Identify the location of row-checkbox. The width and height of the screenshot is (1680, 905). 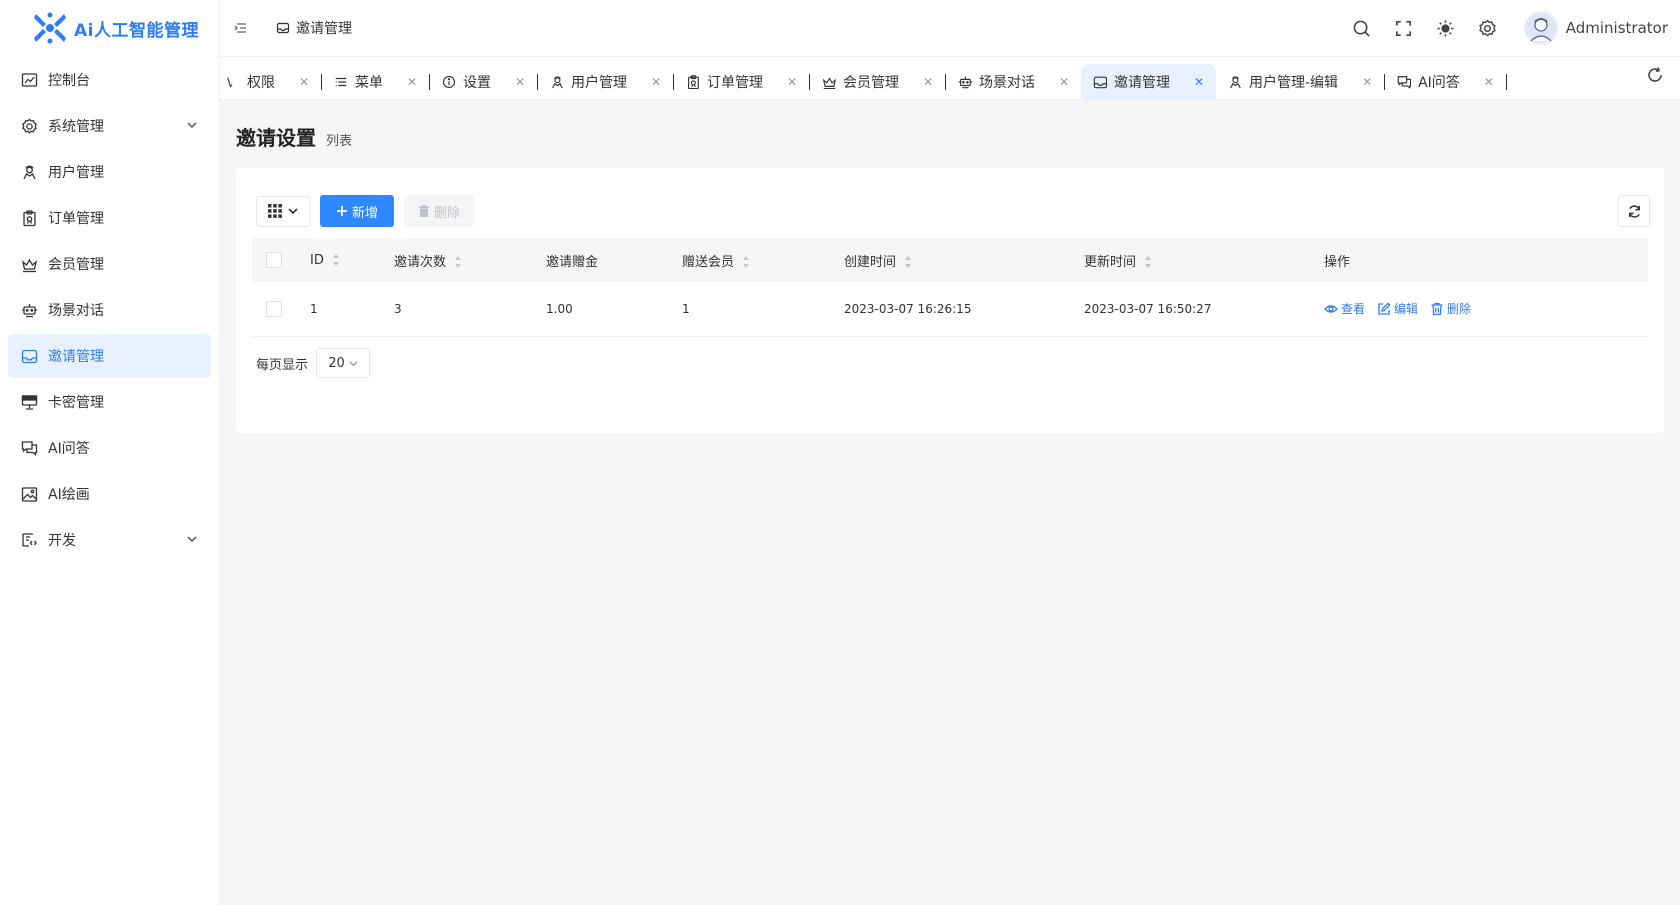
(274, 308).